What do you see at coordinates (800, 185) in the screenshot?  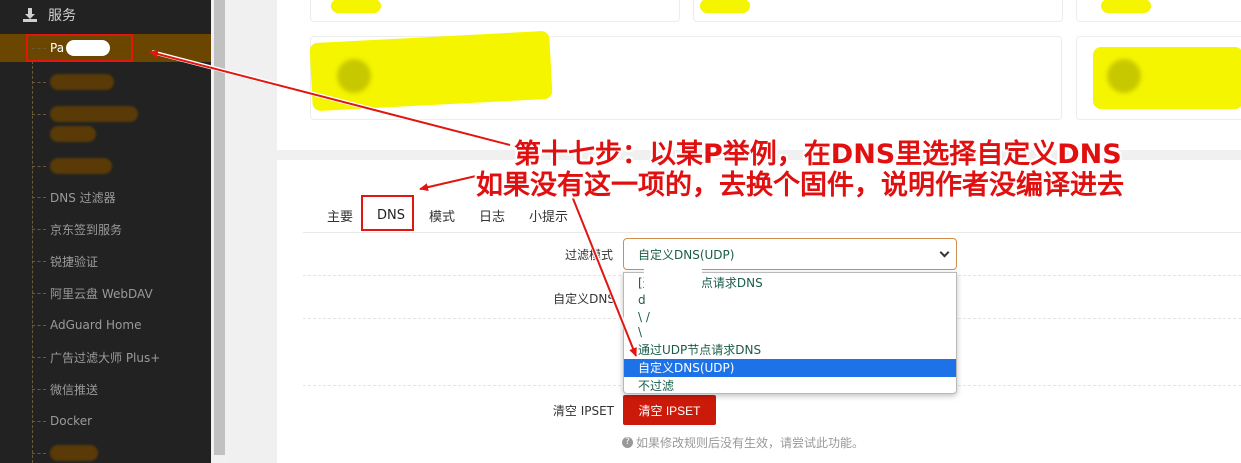 I see `annotation-line-2: 如果没有这一项的，去换个固件，说明作者没编译进去` at bounding box center [800, 185].